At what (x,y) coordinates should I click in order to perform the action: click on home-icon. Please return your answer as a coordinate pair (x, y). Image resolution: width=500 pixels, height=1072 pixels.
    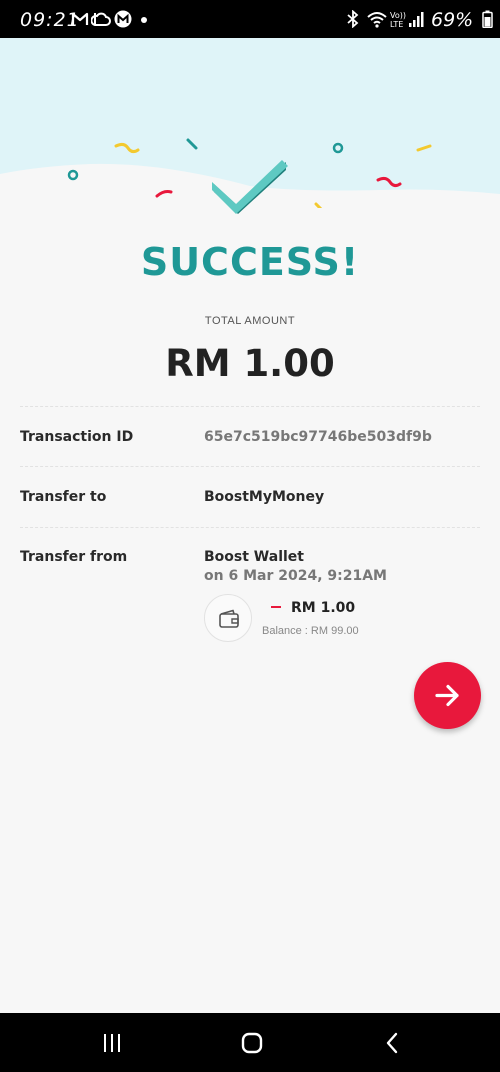
    Looking at the image, I should click on (252, 1043).